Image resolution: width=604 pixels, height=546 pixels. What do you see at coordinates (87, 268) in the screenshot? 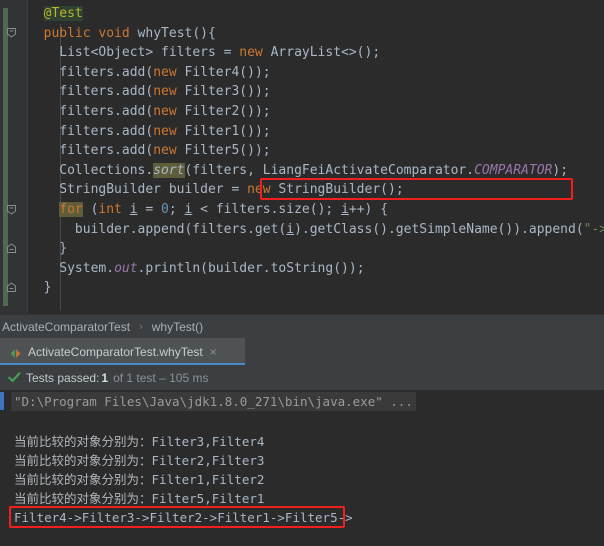
I see `code-token: System.` at bounding box center [87, 268].